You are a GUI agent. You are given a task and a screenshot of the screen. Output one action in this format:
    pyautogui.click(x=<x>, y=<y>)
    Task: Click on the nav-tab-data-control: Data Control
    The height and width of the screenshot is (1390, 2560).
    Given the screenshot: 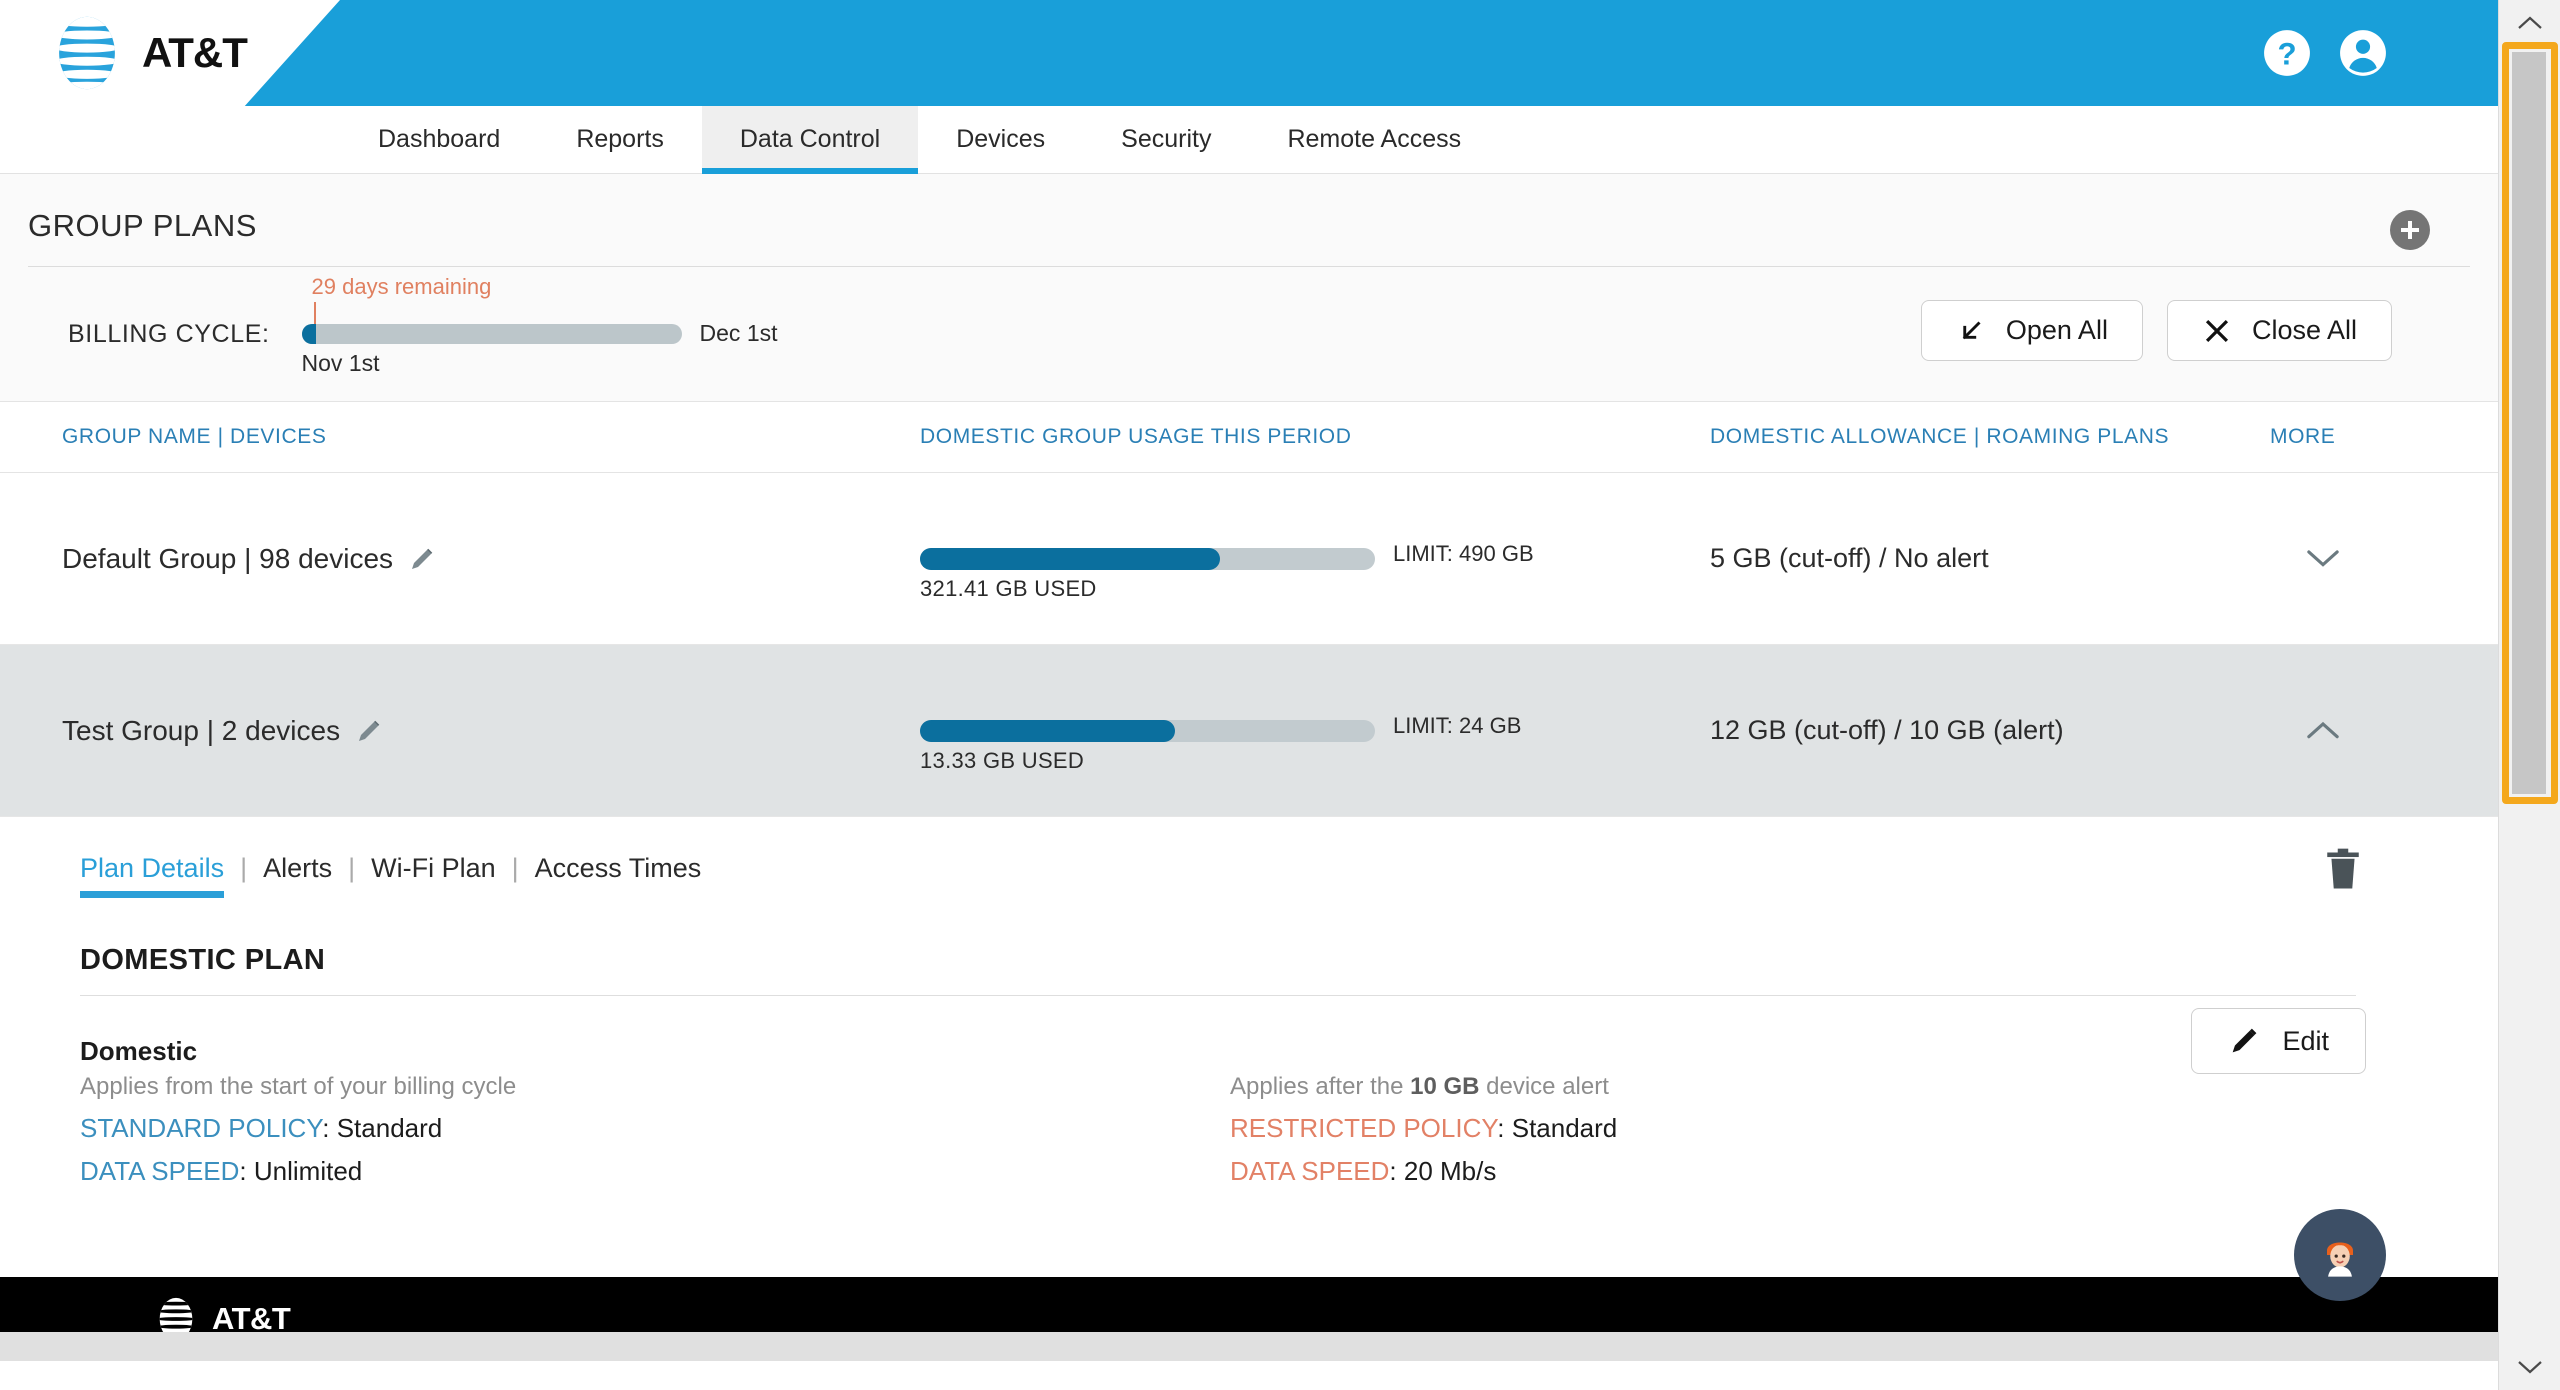 What is the action you would take?
    pyautogui.click(x=810, y=147)
    